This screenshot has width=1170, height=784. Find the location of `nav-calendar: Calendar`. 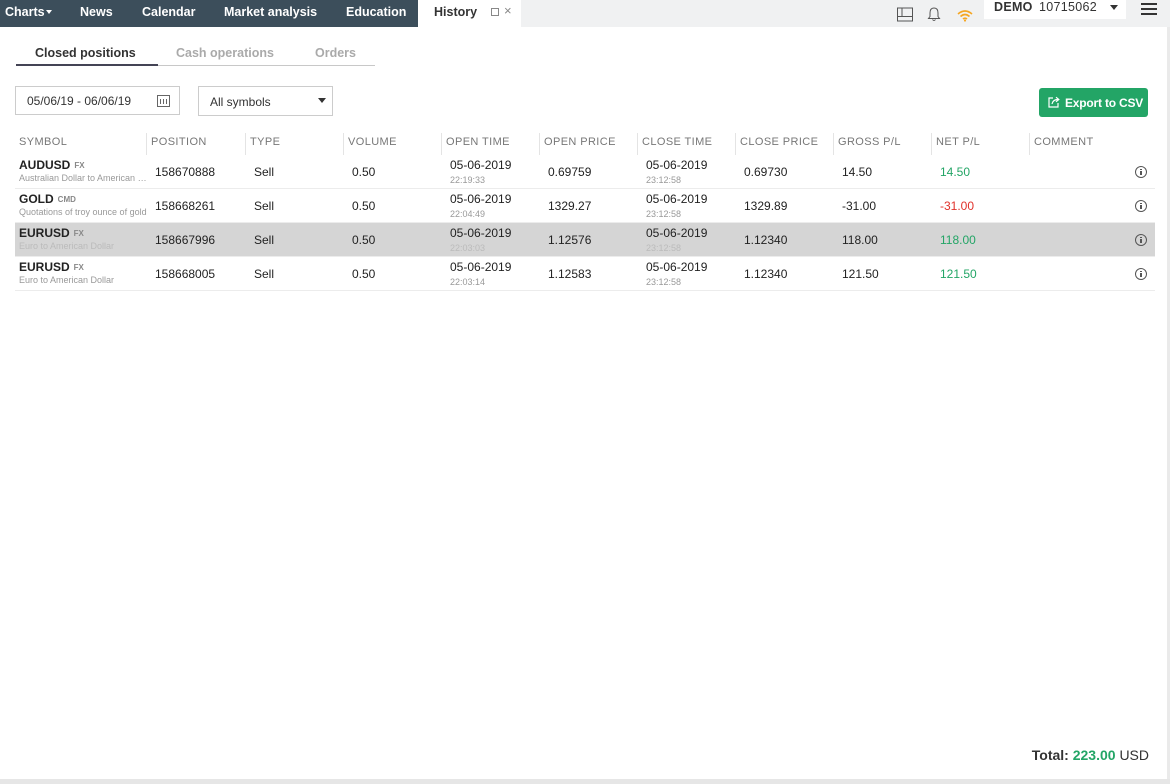

nav-calendar: Calendar is located at coordinates (169, 13).